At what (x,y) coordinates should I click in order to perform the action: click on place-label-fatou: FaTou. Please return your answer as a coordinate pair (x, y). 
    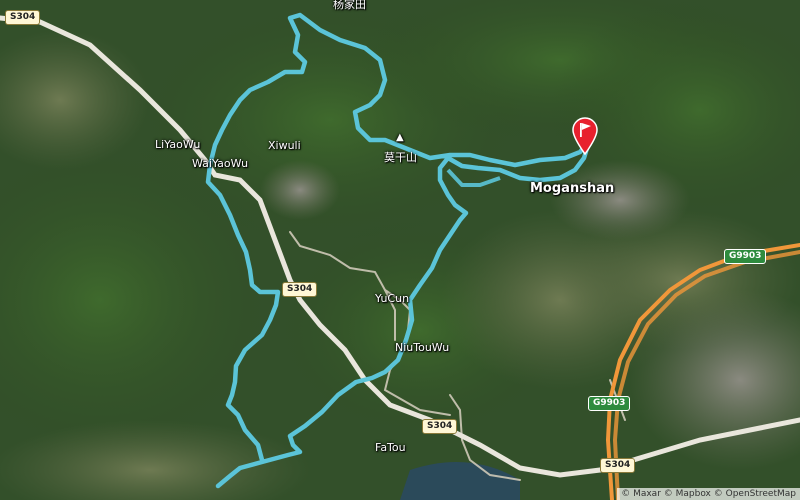
    Looking at the image, I should click on (390, 447).